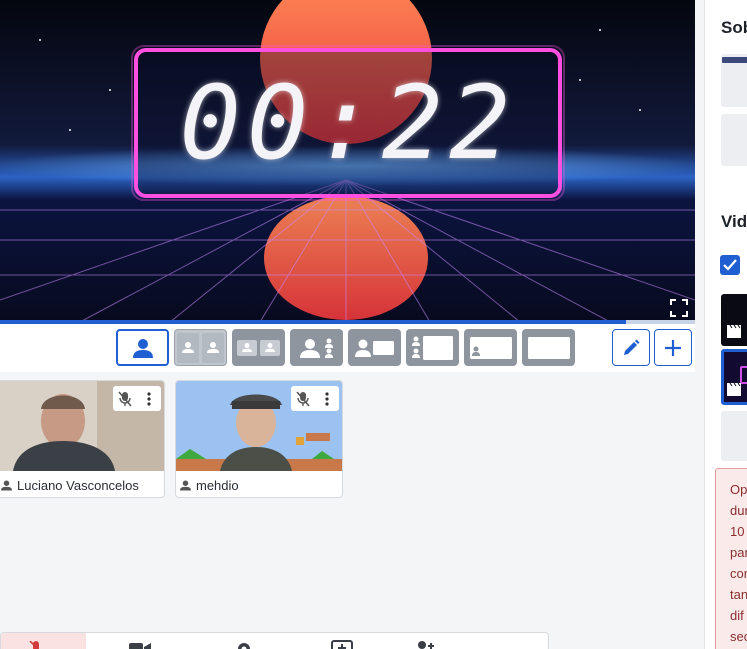  I want to click on mic-button, so click(43, 641).